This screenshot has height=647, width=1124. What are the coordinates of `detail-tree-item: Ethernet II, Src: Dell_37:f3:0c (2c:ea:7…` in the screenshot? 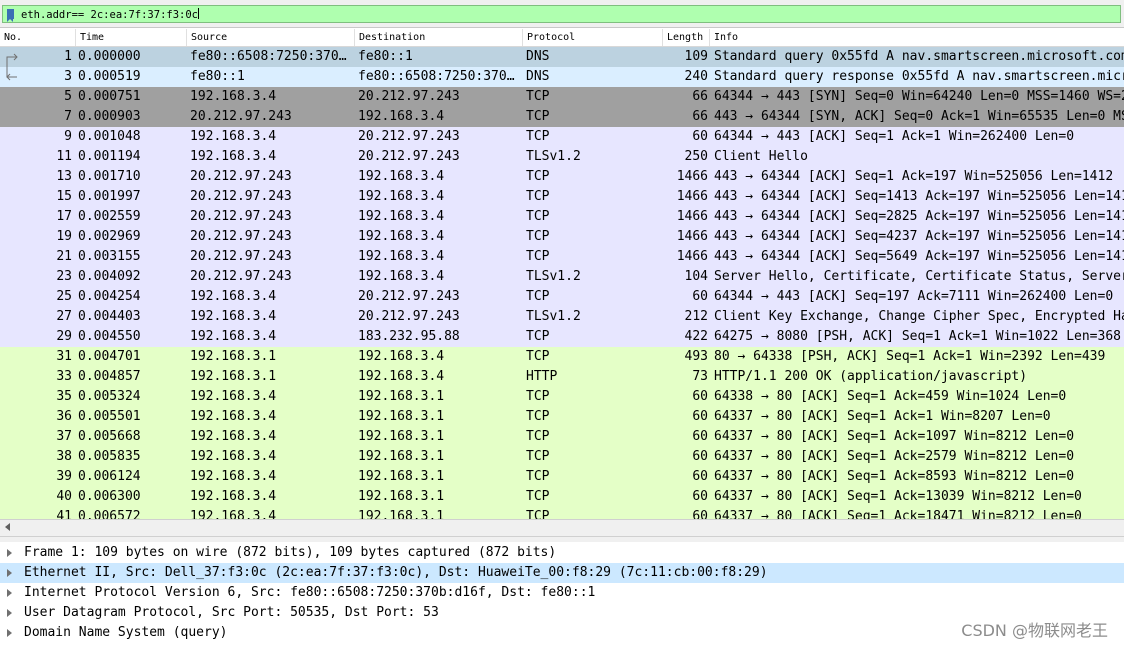 It's located at (562, 573).